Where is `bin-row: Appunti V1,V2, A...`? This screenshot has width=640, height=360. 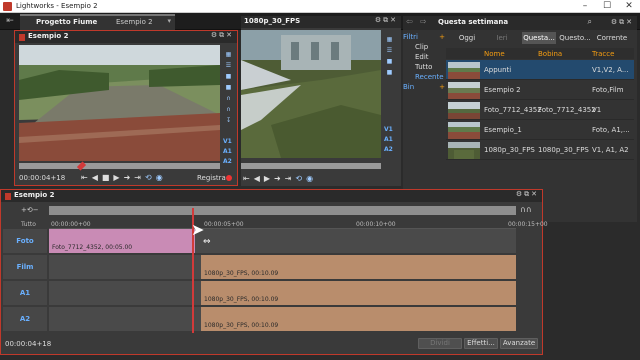
bin-row: Appunti V1,V2, A... is located at coordinates (540, 70).